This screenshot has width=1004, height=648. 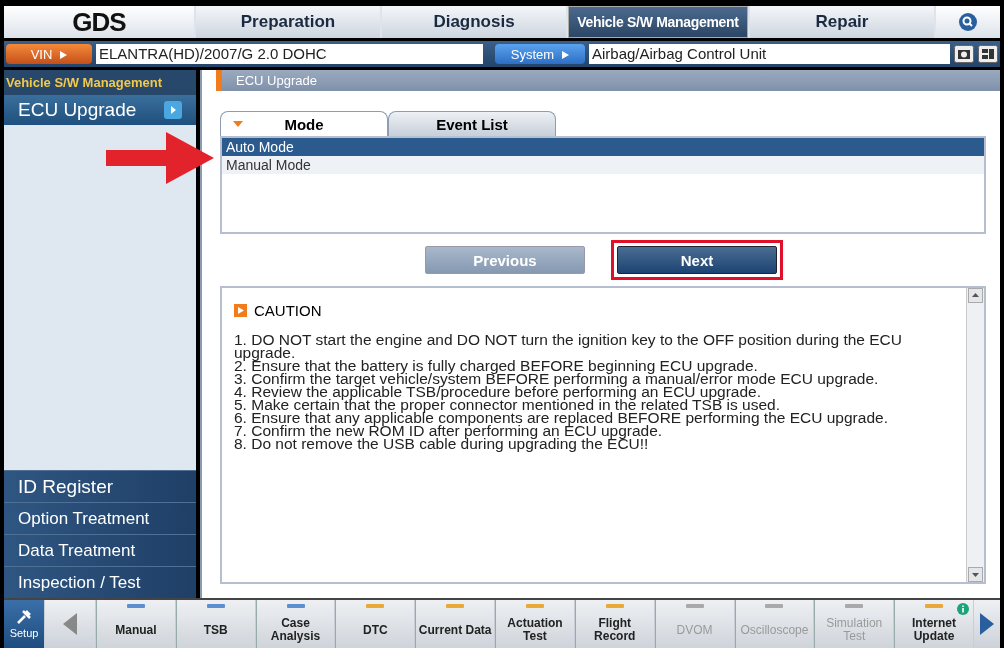 I want to click on caution-title: CAUTION, so click(x=288, y=310).